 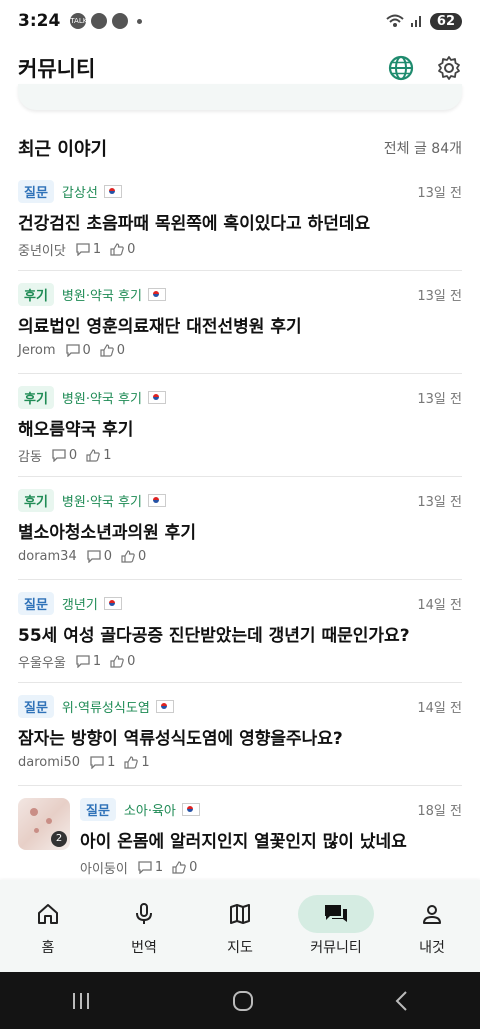 I want to click on post-author: 중년이닷, so click(x=42, y=251).